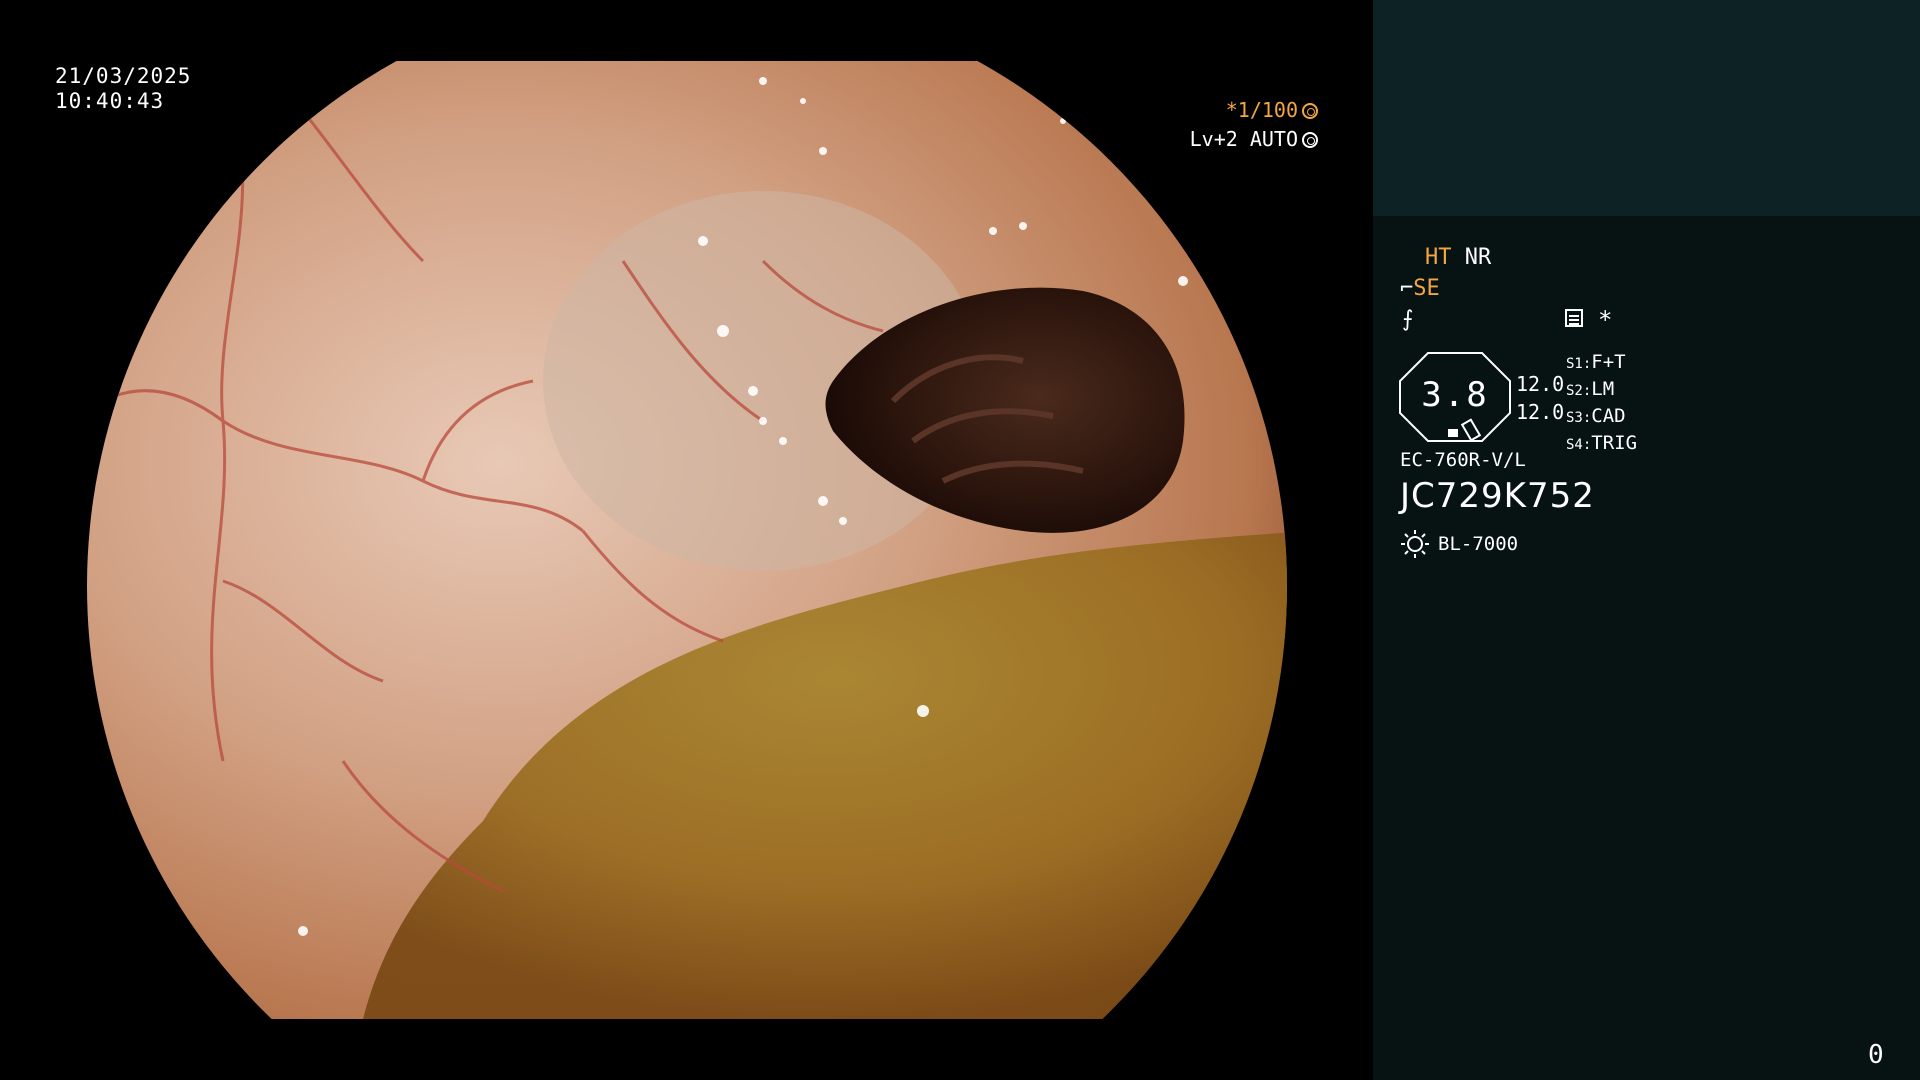  I want to click on scope-icon: ⌐, so click(1407, 288).